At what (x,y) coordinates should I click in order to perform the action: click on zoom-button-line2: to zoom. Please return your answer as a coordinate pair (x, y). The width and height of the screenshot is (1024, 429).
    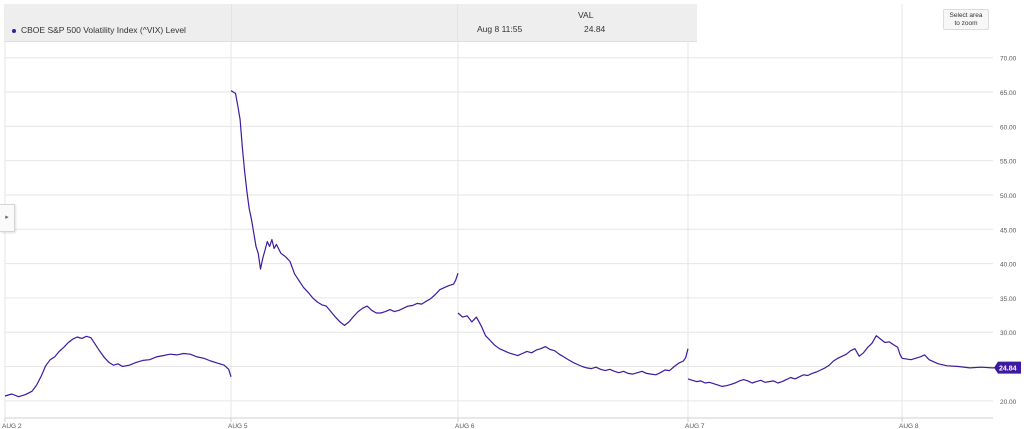
    Looking at the image, I should click on (966, 23).